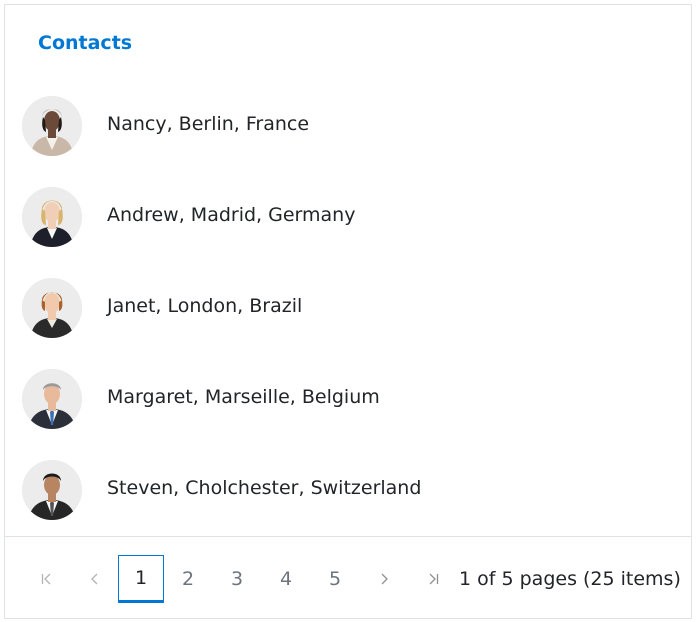 This screenshot has height=622, width=697. I want to click on list-item: Steven, Cholchester, Switzerland, so click(348, 505).